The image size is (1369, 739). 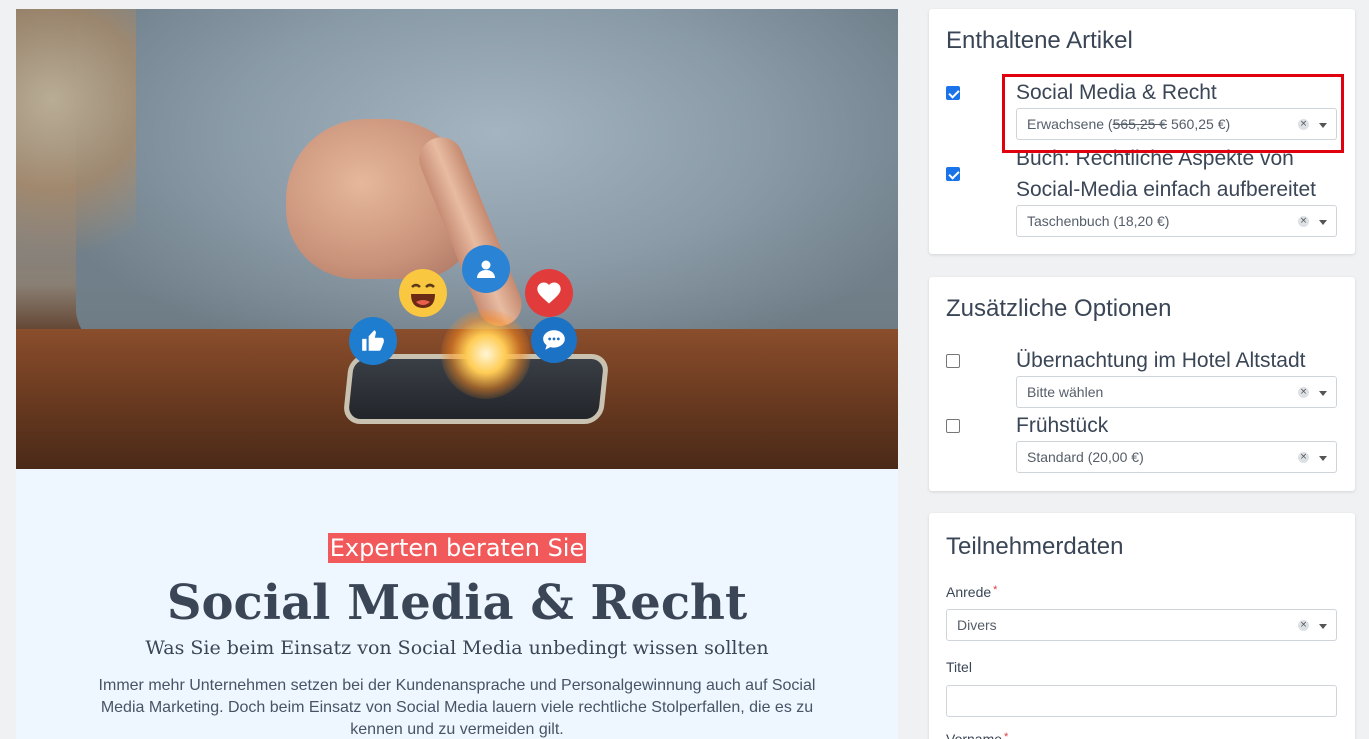 What do you see at coordinates (953, 426) in the screenshot?
I see `option-checkbox-breakfast` at bounding box center [953, 426].